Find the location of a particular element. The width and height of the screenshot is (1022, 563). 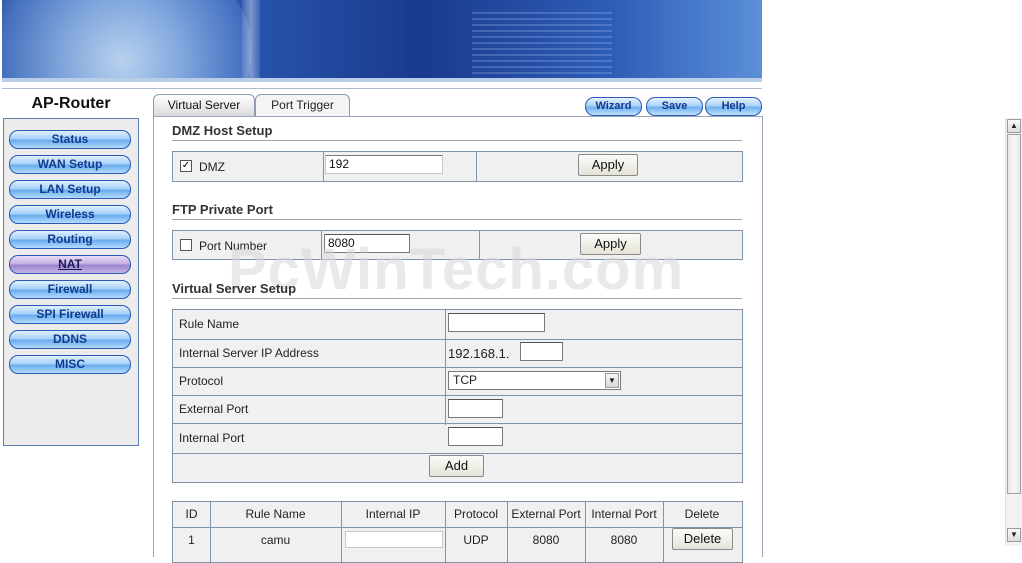

nav-misc: MISC is located at coordinates (70, 364).